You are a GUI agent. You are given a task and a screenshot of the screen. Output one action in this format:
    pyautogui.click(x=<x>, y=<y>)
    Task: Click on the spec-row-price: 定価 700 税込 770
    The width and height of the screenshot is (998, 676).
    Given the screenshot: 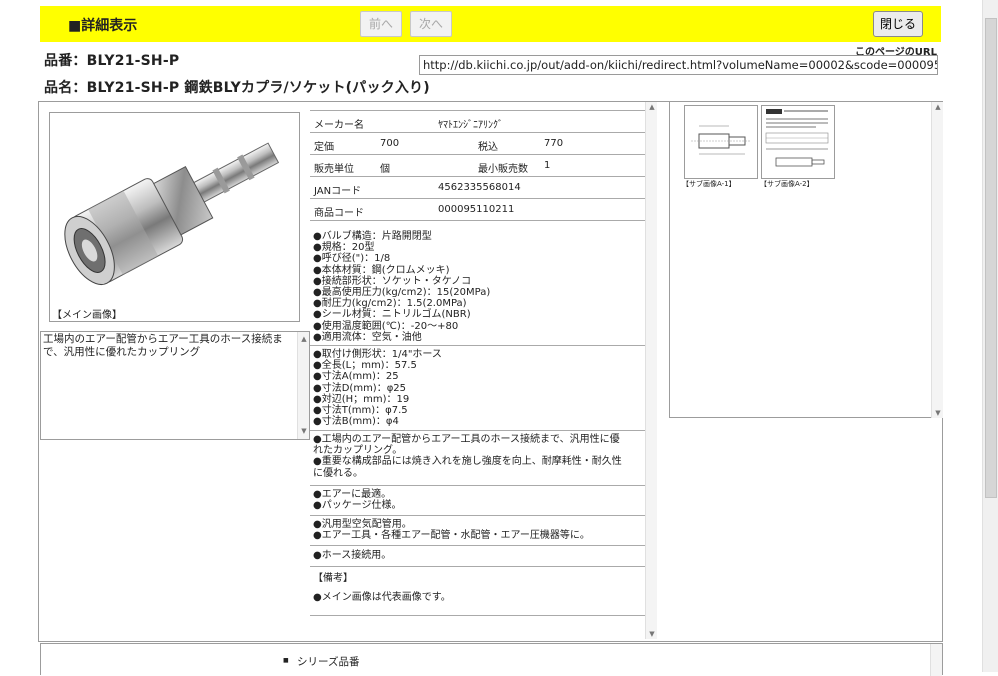 What is the action you would take?
    pyautogui.click(x=478, y=144)
    